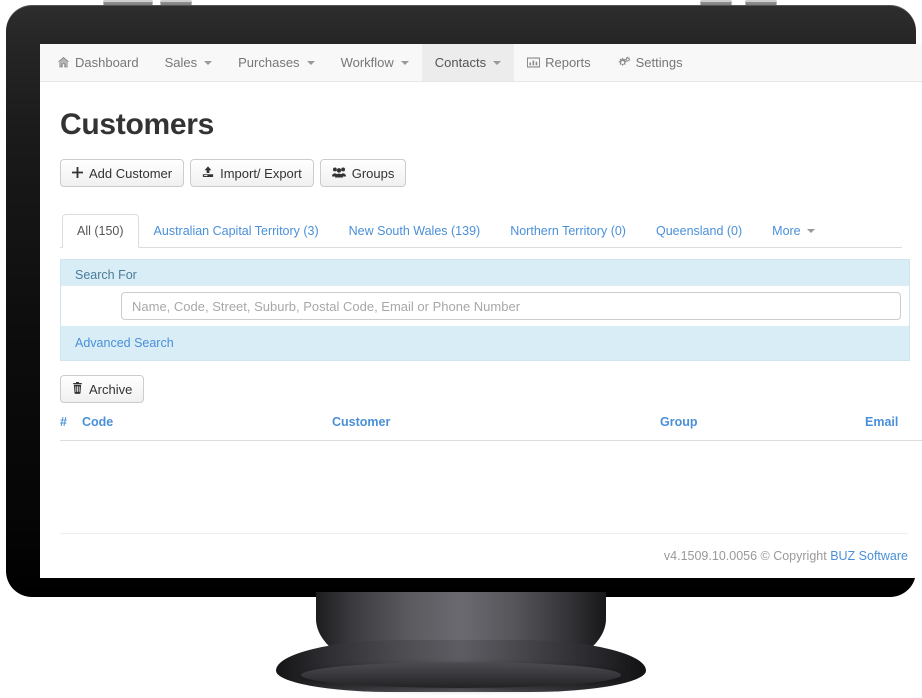 Image resolution: width=922 pixels, height=698 pixels. Describe the element at coordinates (624, 62) in the screenshot. I see `gears-icon` at that location.